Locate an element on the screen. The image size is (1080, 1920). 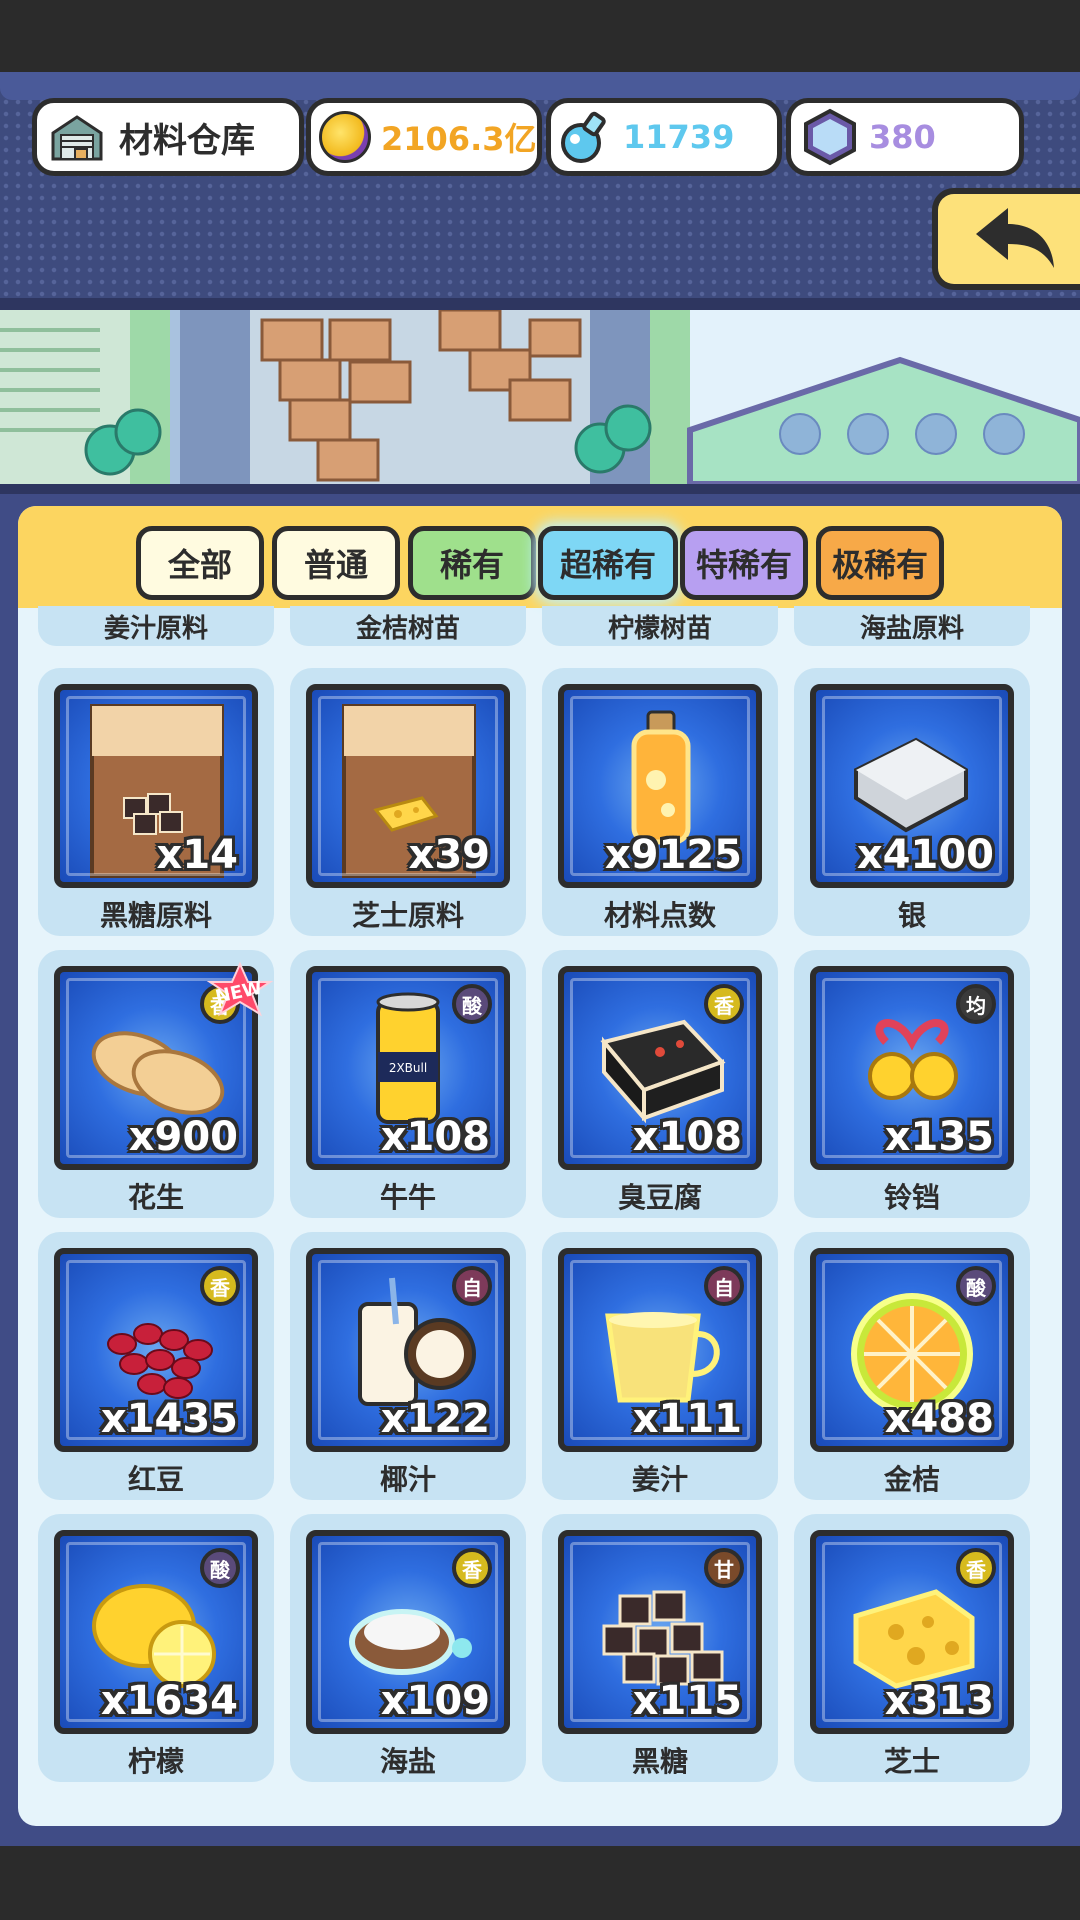
warehouse-scene is located at coordinates (540, 397).